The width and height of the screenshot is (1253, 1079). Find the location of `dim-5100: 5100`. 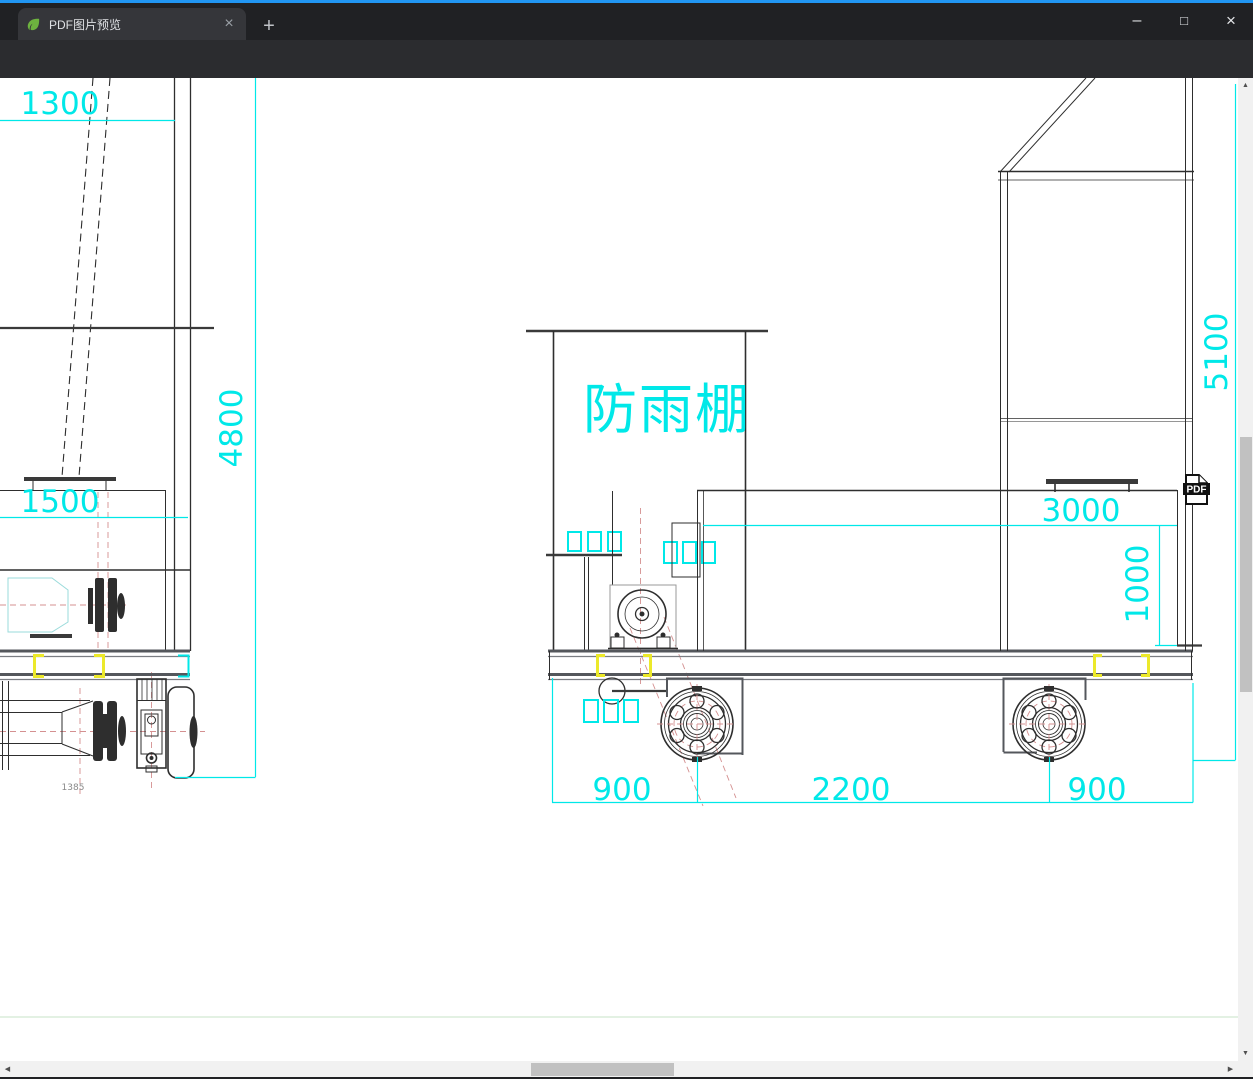

dim-5100: 5100 is located at coordinates (1217, 352).